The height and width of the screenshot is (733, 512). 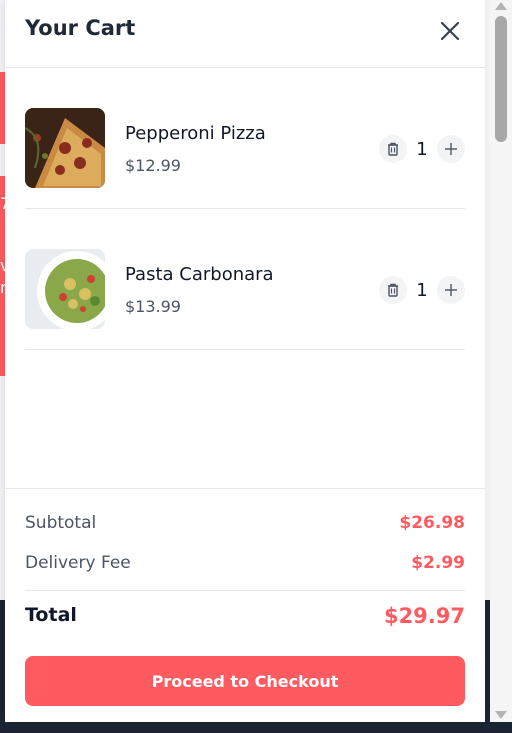 I want to click on checkout-button: Proceed to Checkout, so click(x=245, y=681).